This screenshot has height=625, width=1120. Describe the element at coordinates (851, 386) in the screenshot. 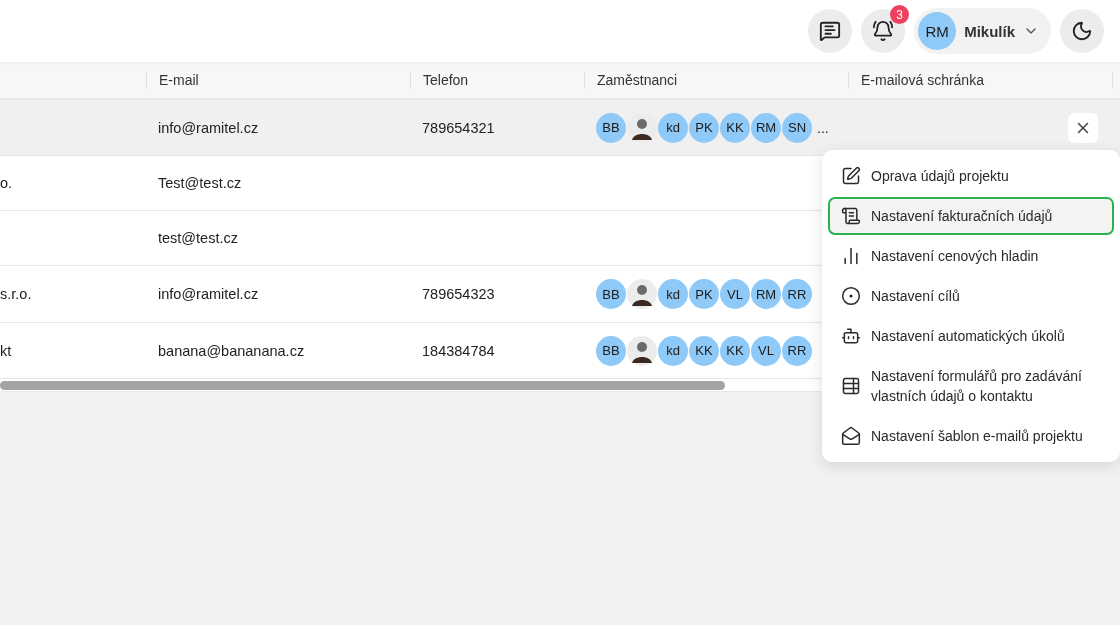

I see `table-icon` at that location.